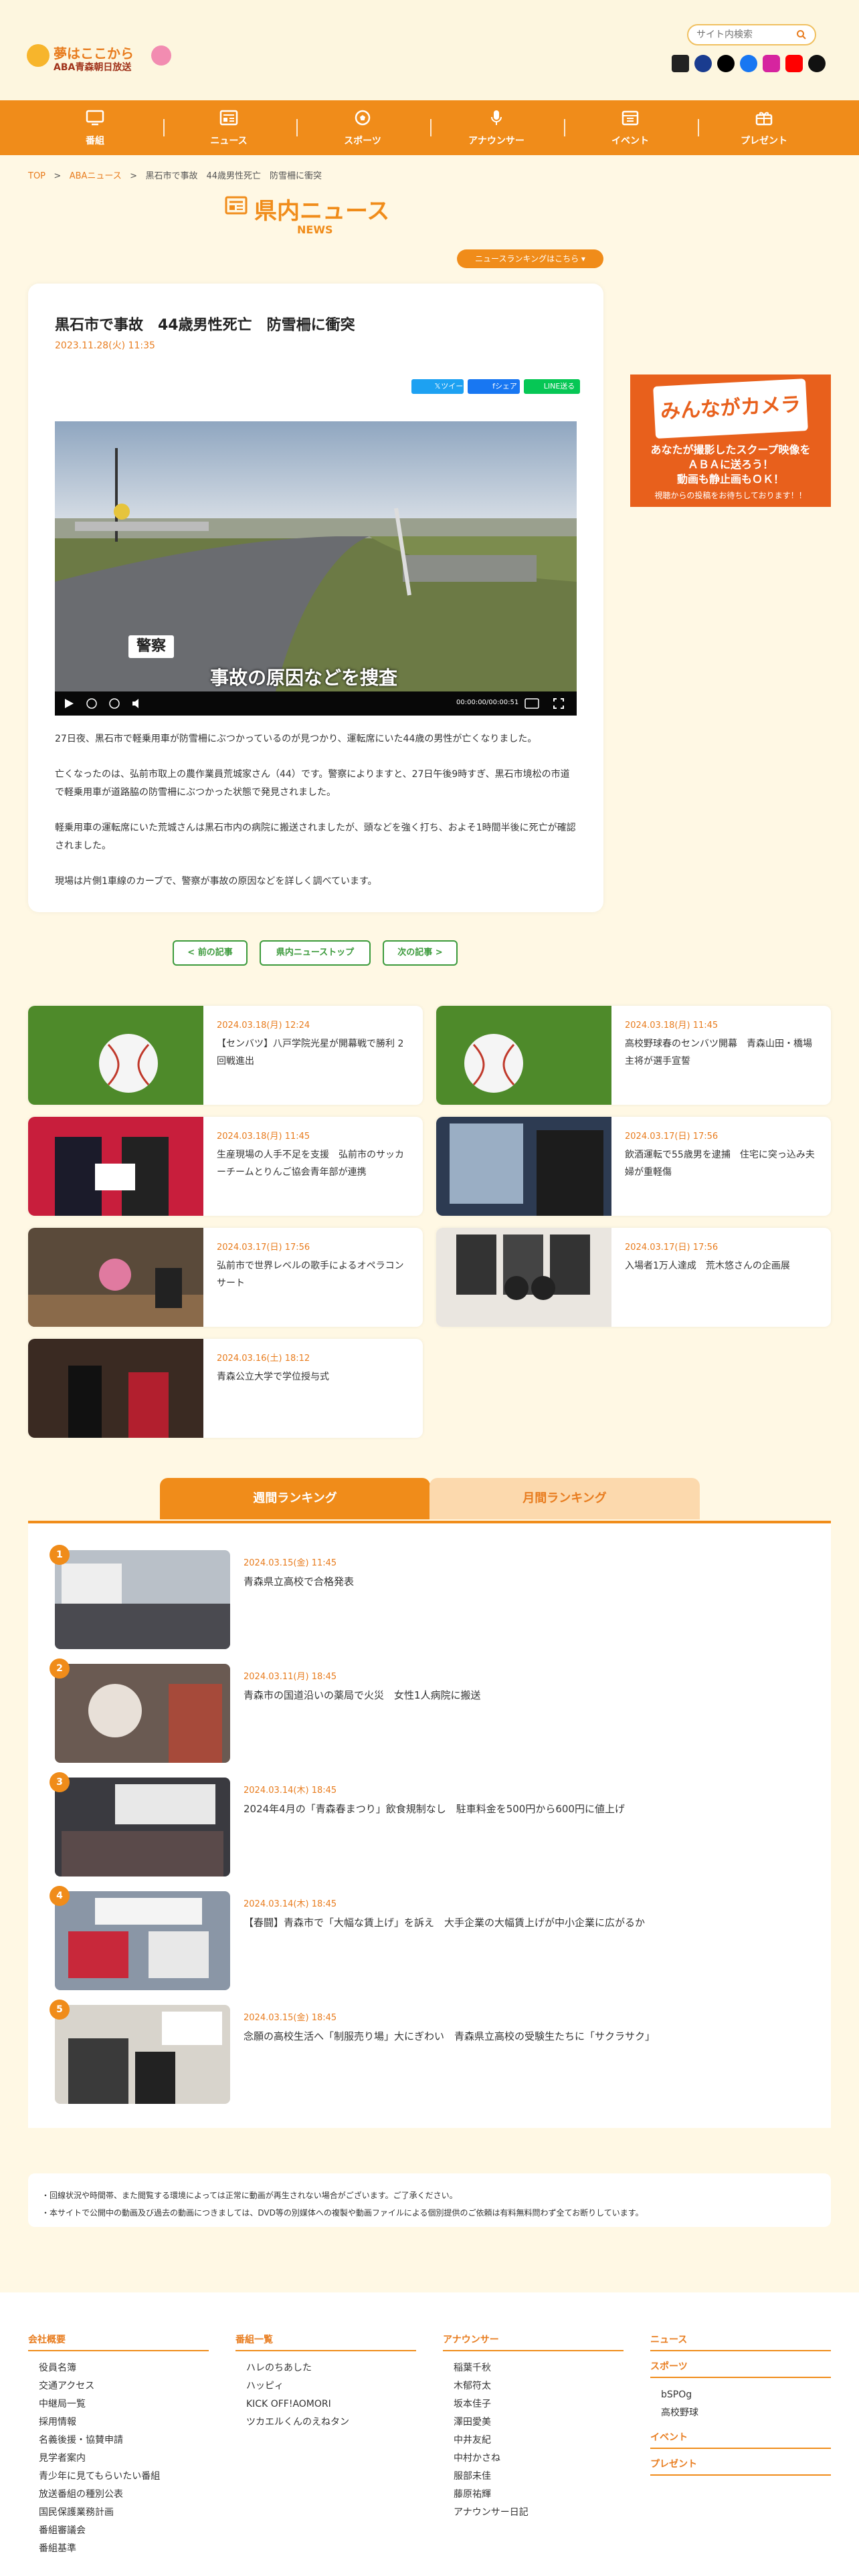  I want to click on news-top-button: 県内ニューストップ, so click(315, 953).